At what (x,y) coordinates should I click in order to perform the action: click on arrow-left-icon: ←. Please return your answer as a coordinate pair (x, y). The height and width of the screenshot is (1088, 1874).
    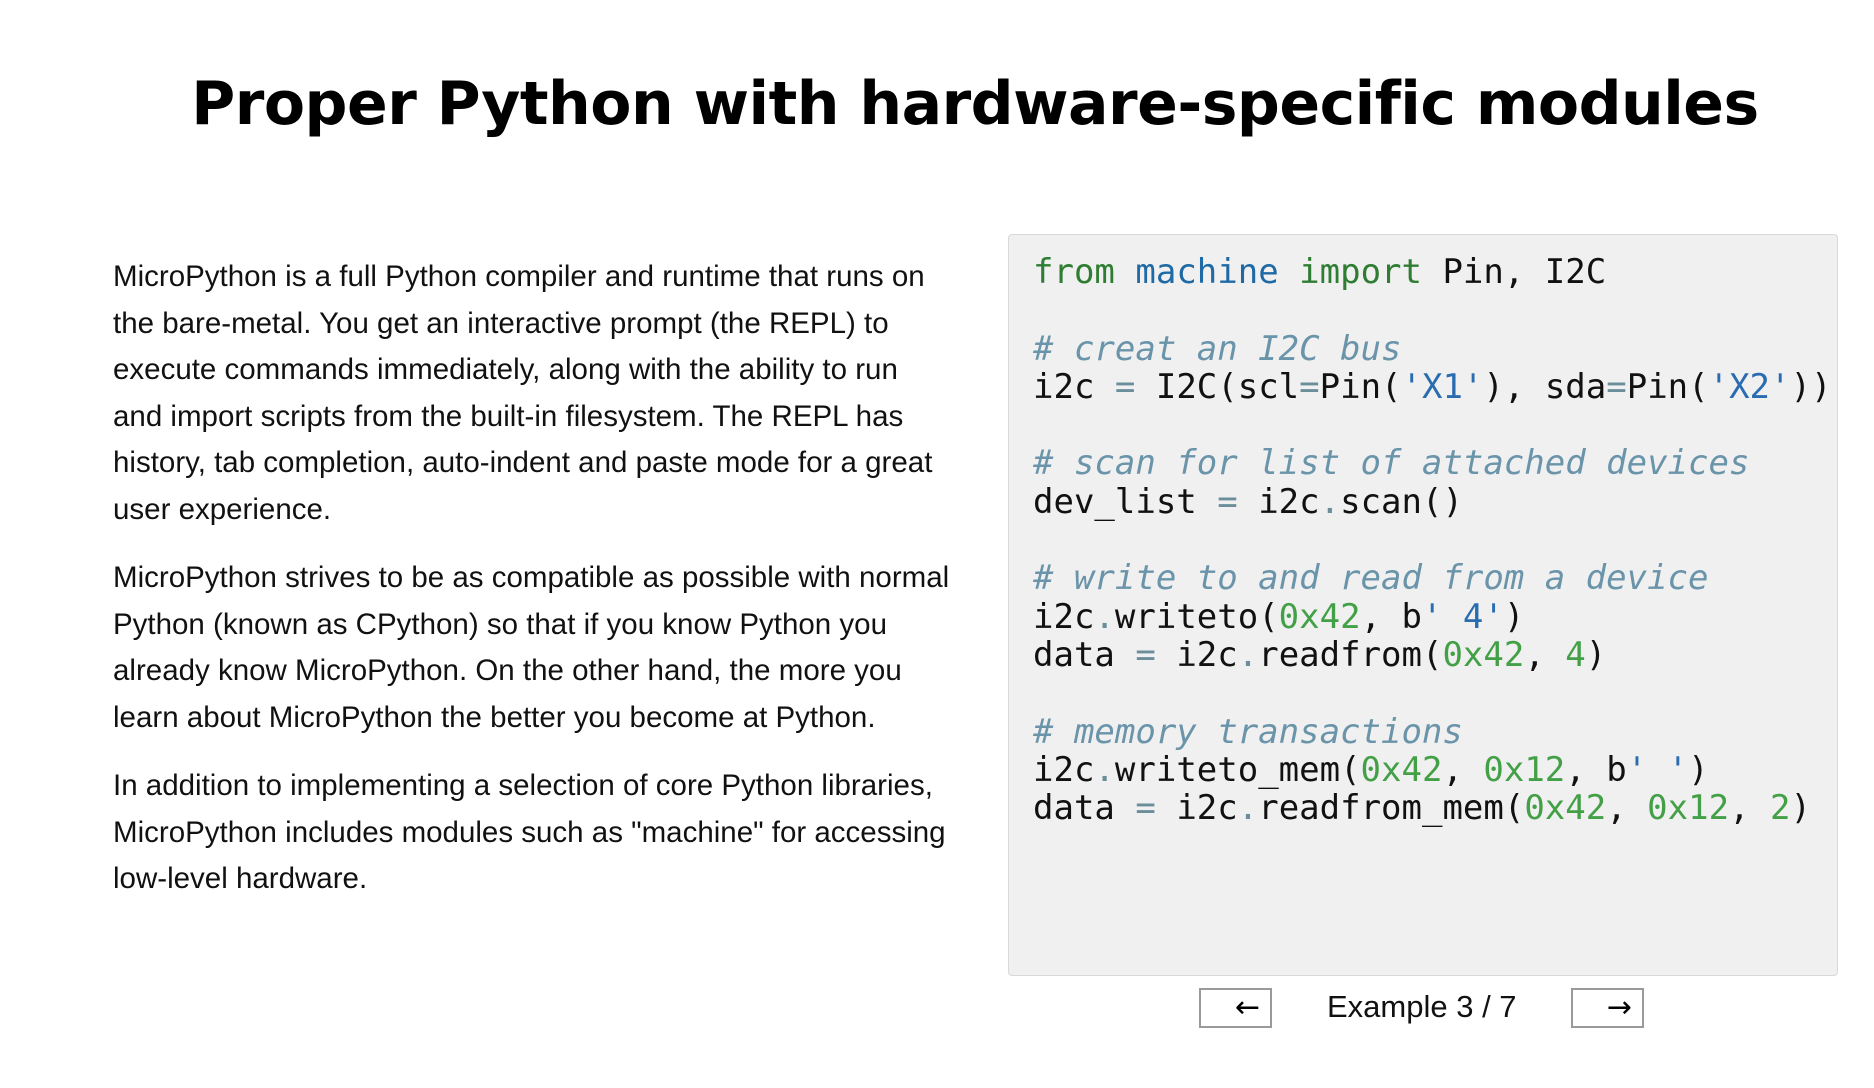
    Looking at the image, I should click on (1247, 1007).